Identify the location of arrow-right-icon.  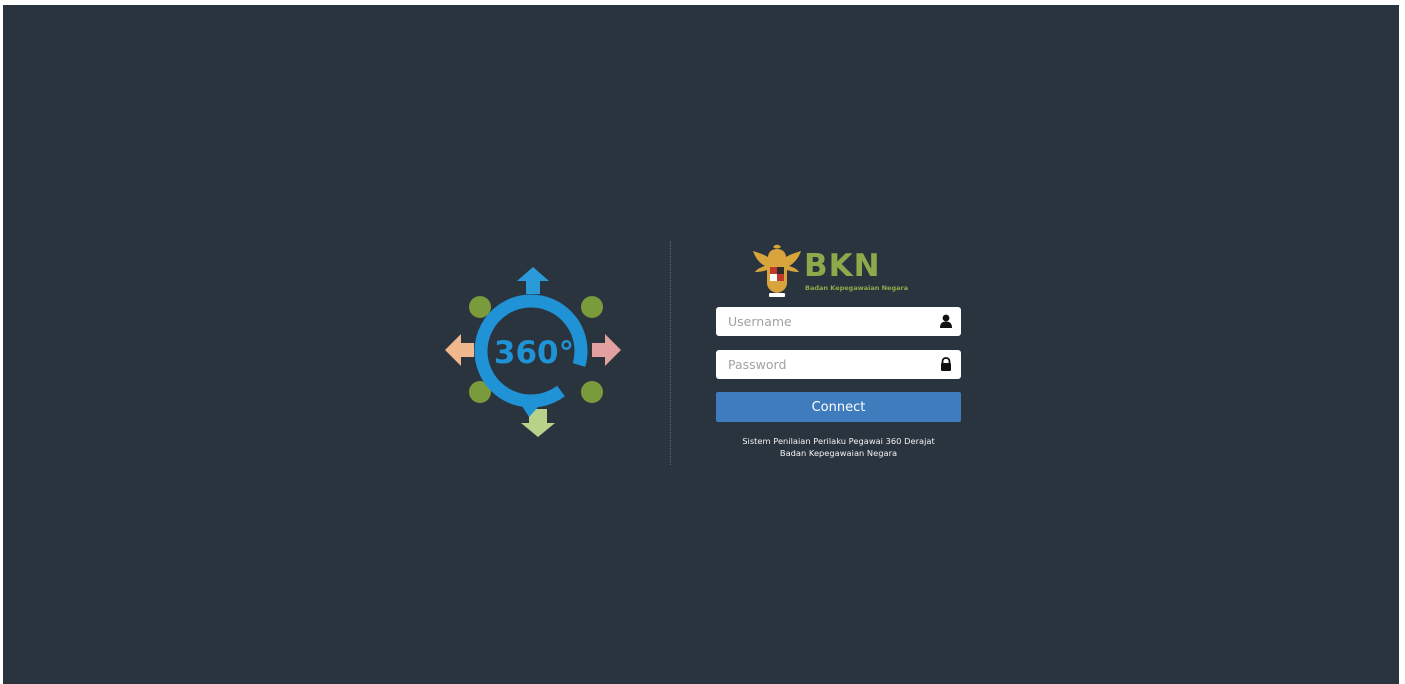
(606, 350).